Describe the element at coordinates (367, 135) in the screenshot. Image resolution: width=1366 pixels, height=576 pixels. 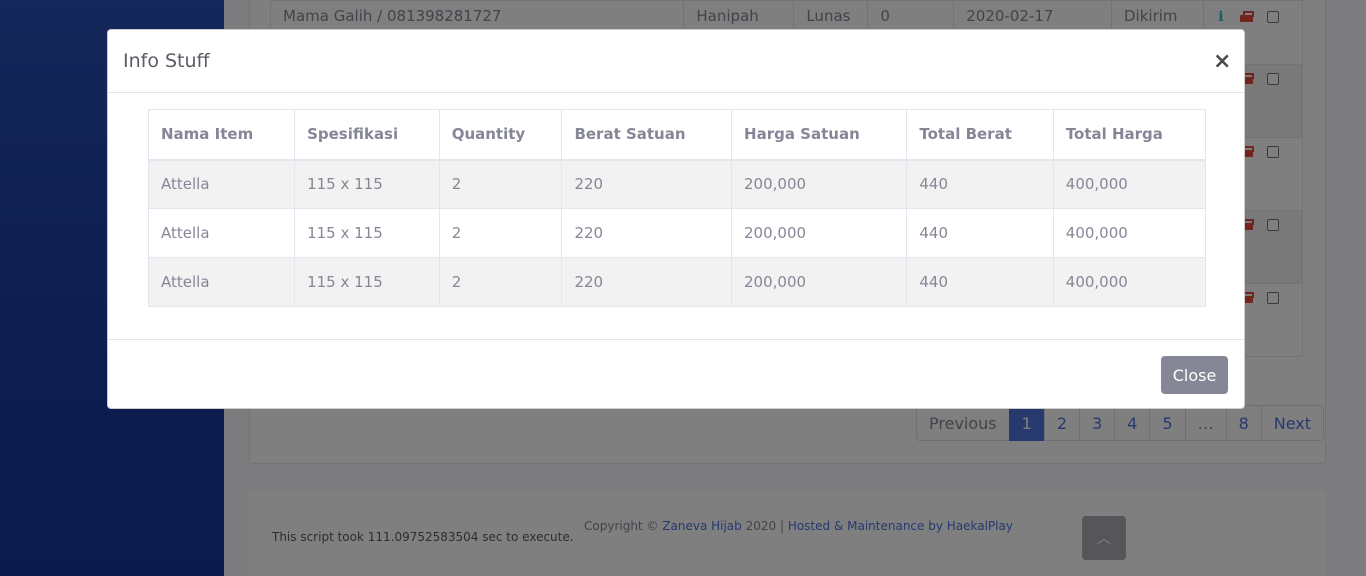
I see `column-header: Spesifikasi` at that location.